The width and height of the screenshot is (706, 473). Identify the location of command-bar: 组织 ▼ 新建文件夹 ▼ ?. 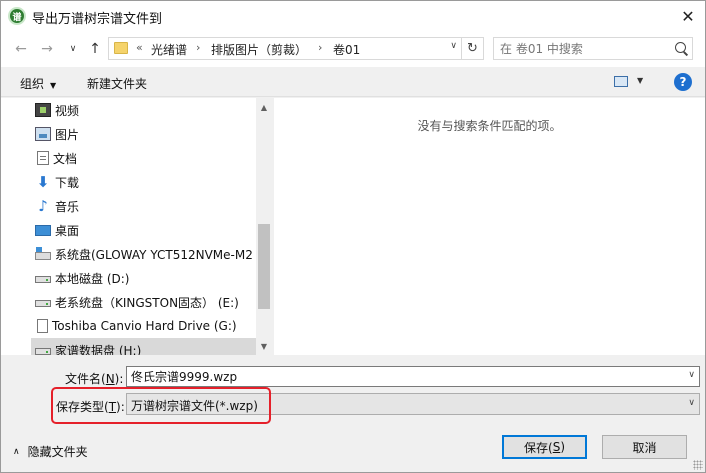
(353, 82).